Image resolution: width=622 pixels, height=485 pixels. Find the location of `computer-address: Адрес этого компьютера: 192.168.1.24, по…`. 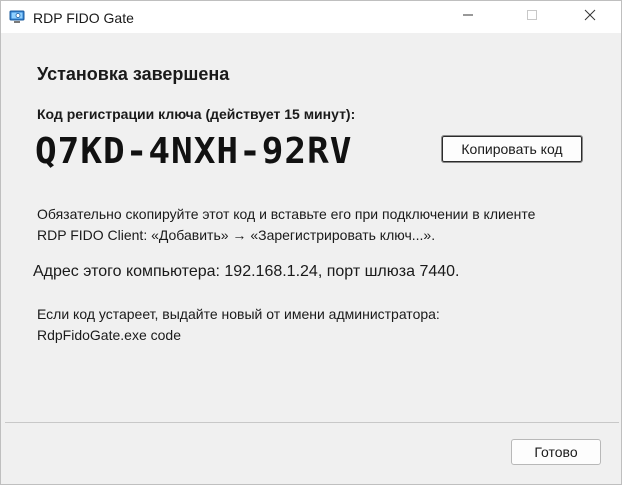

computer-address: Адрес этого компьютера: 192.168.1.24, по… is located at coordinates (246, 271).